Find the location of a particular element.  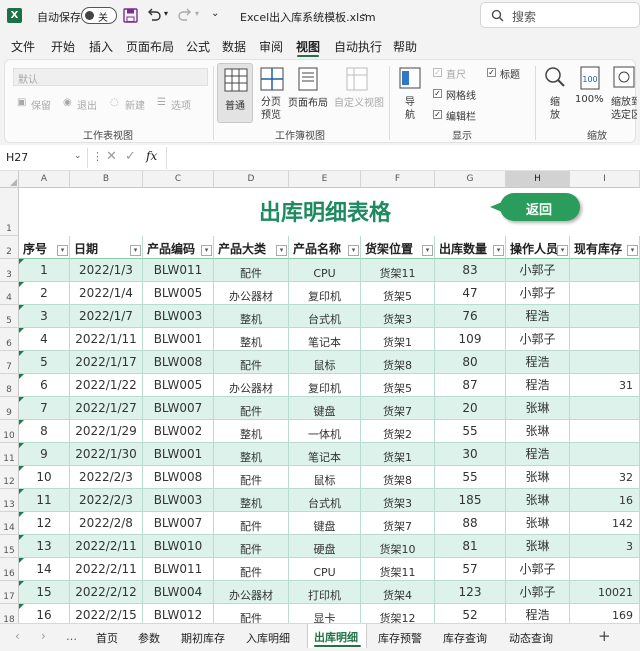

table-cell: 鼠标 is located at coordinates (325, 362).